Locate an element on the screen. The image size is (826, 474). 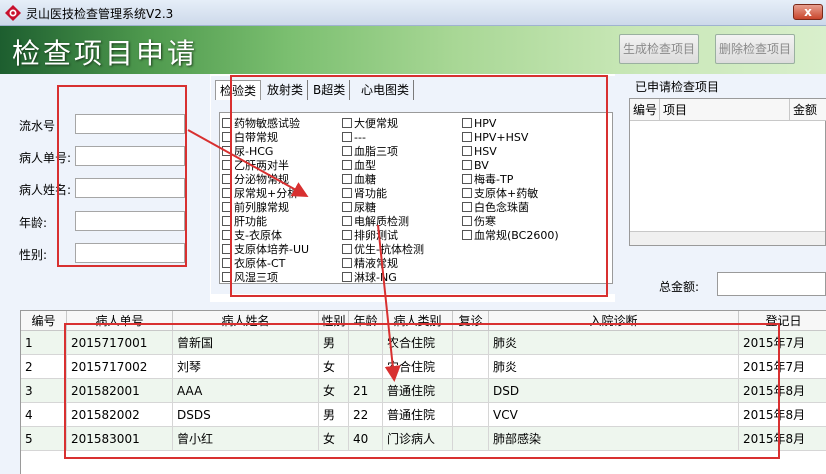
check-item: 支原体培养-UU is located at coordinates (265, 249).